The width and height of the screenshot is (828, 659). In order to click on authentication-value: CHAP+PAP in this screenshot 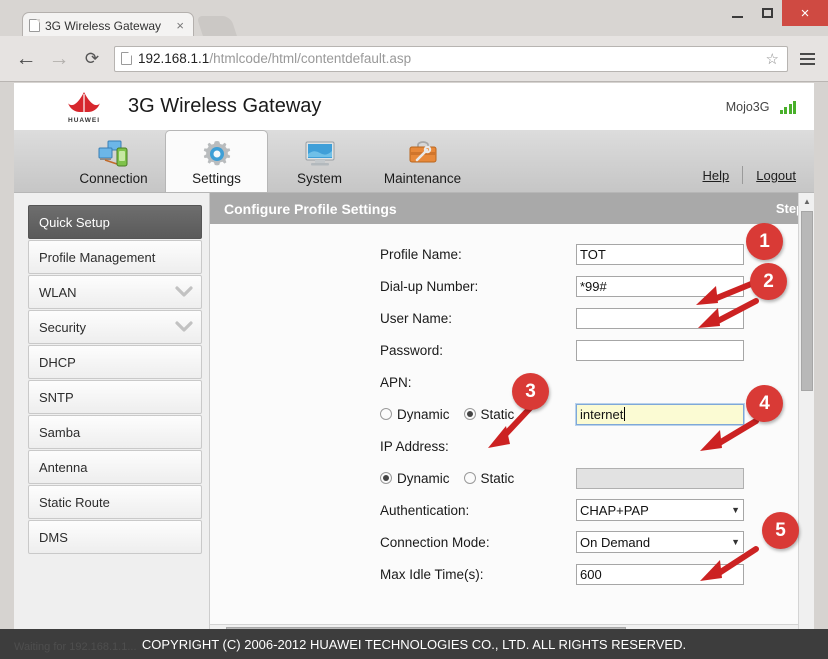, I will do `click(614, 510)`.